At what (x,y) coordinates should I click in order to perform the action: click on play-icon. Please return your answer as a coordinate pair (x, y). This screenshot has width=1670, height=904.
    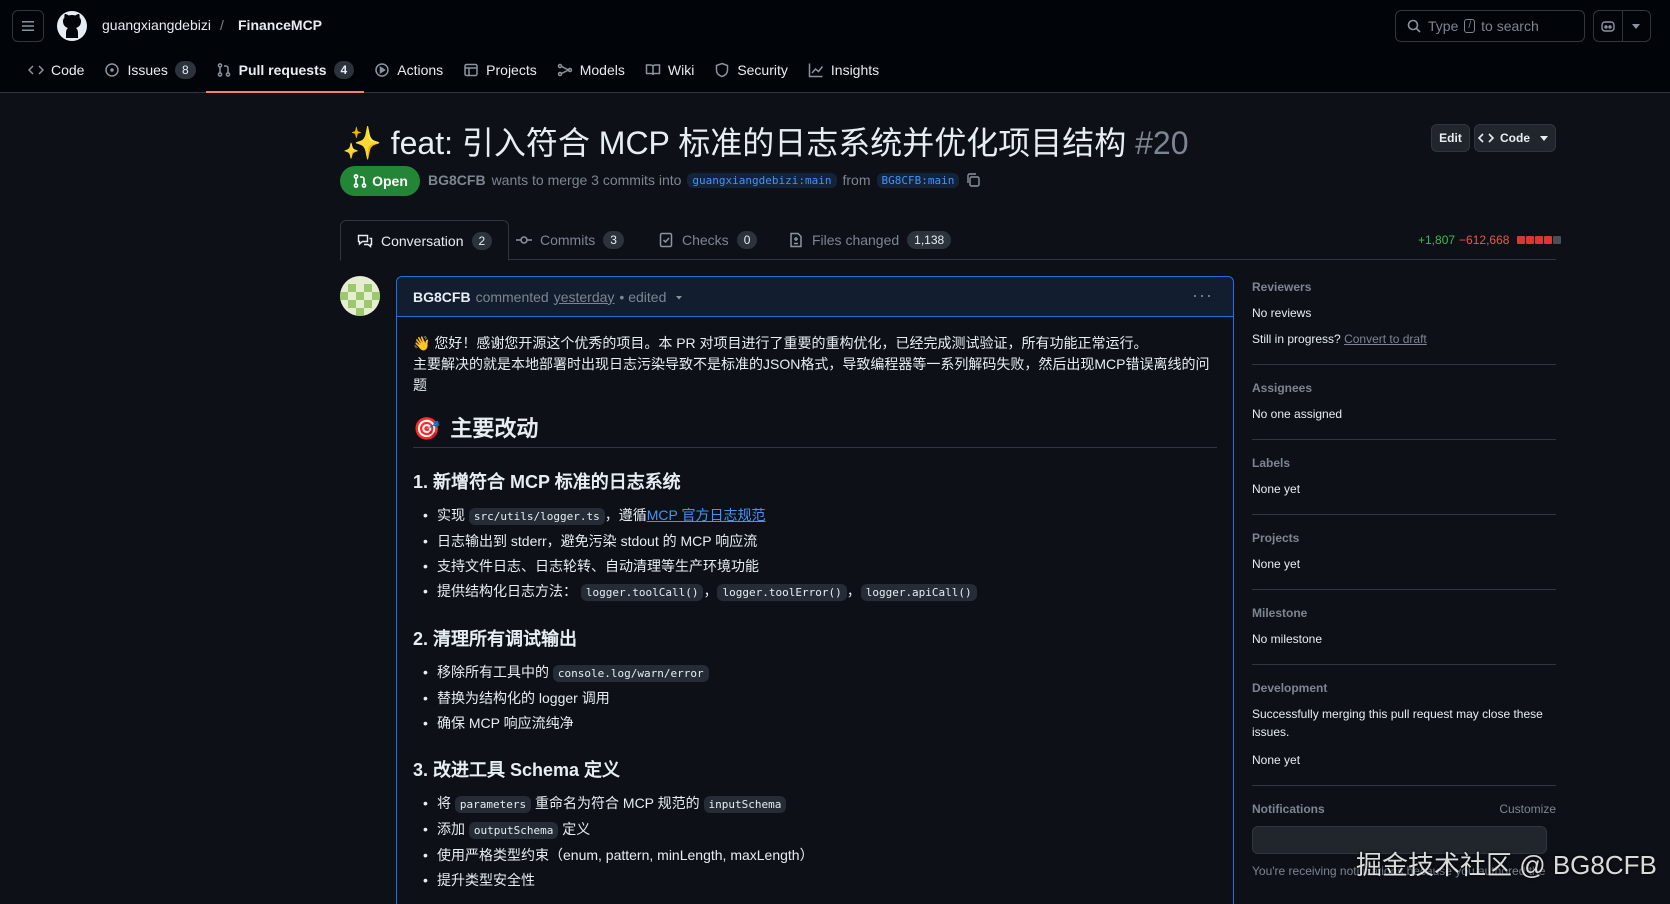
    Looking at the image, I should click on (382, 70).